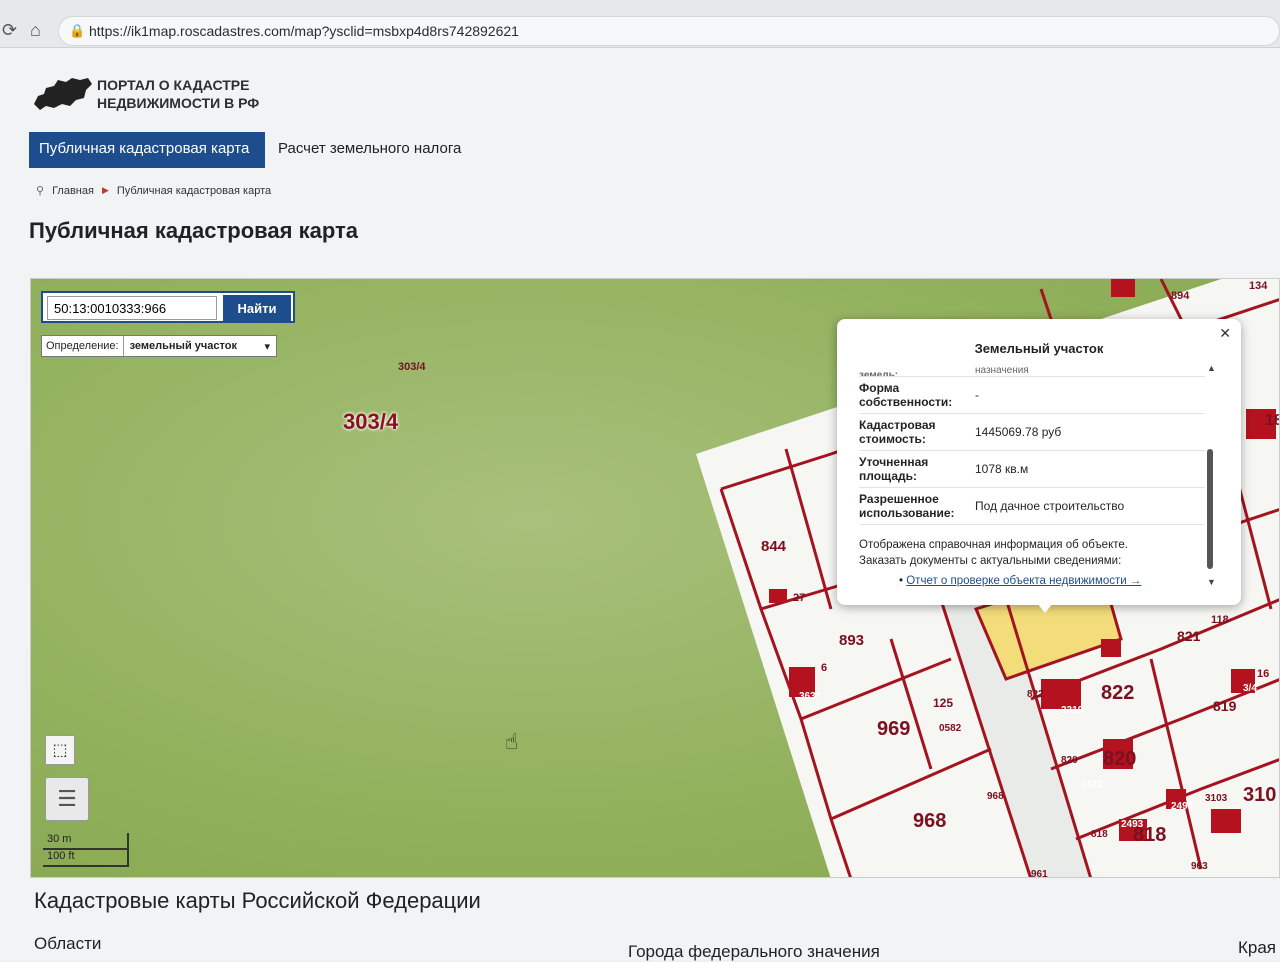 The width and height of the screenshot is (1280, 962). Describe the element at coordinates (824, 668) in the screenshot. I see `parcel-label: 6` at that location.